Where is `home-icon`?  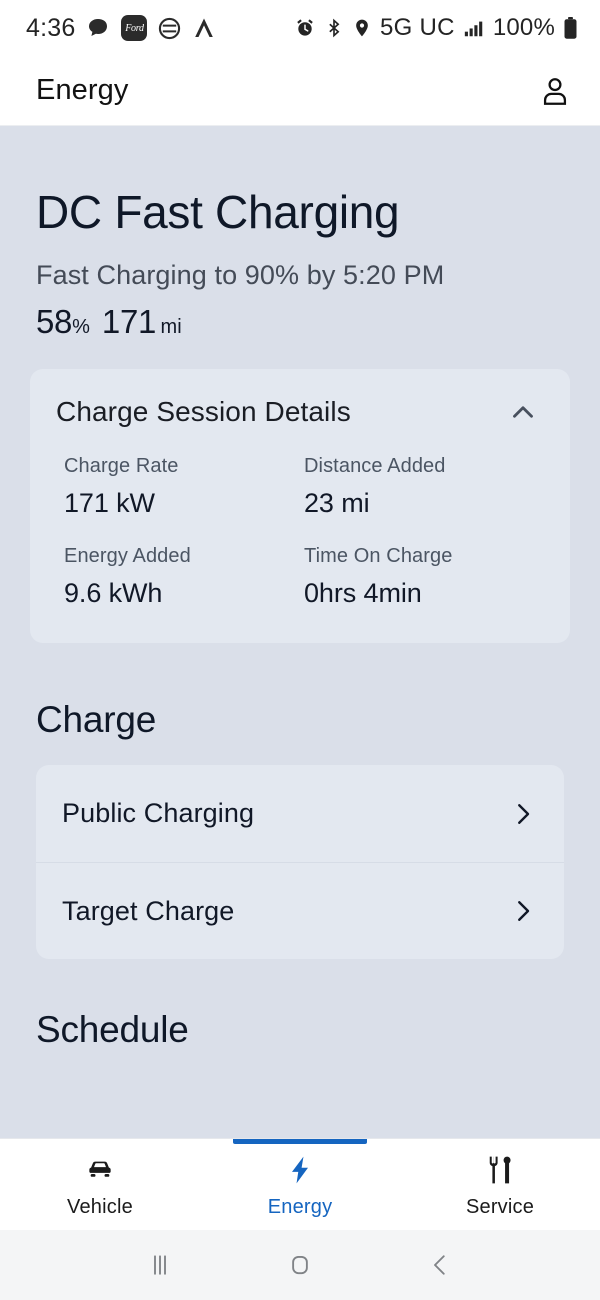
home-icon is located at coordinates (300, 1265).